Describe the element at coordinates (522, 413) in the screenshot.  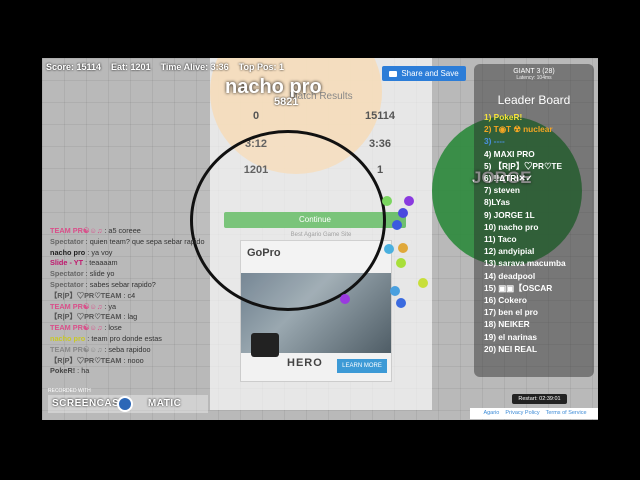
I see `footer-link-privacy: Privacy Policy` at that location.